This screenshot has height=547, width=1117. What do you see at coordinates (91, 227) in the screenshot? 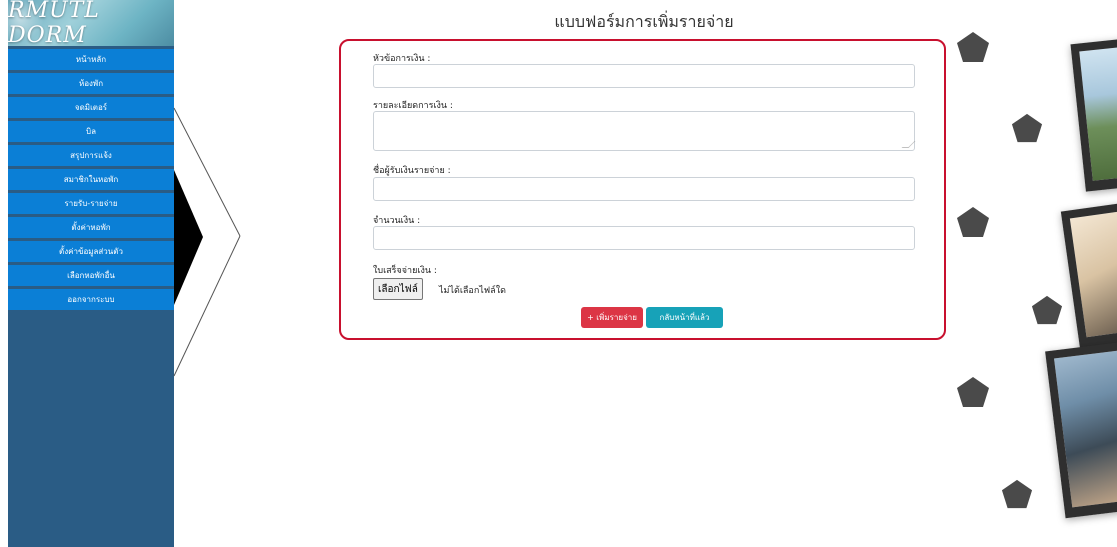
I see `nav-item-dorm-settings: ตั้งค่าหอพัก` at bounding box center [91, 227].